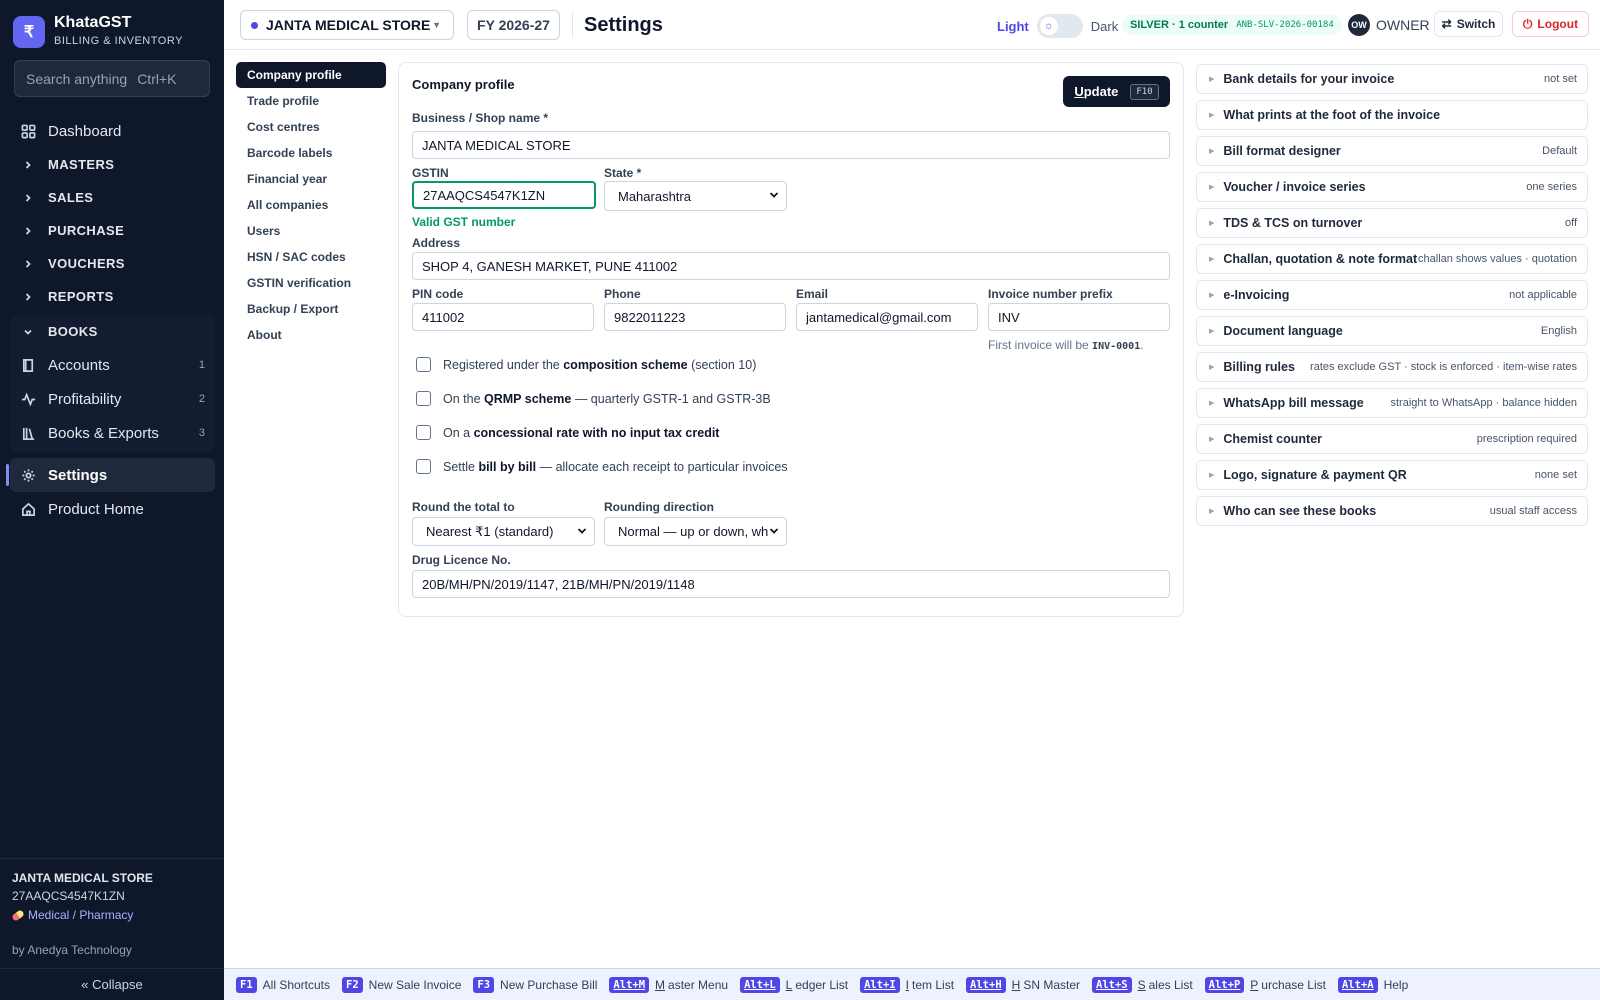 The height and width of the screenshot is (1000, 1600). What do you see at coordinates (28, 433) in the screenshot?
I see `library-icon` at bounding box center [28, 433].